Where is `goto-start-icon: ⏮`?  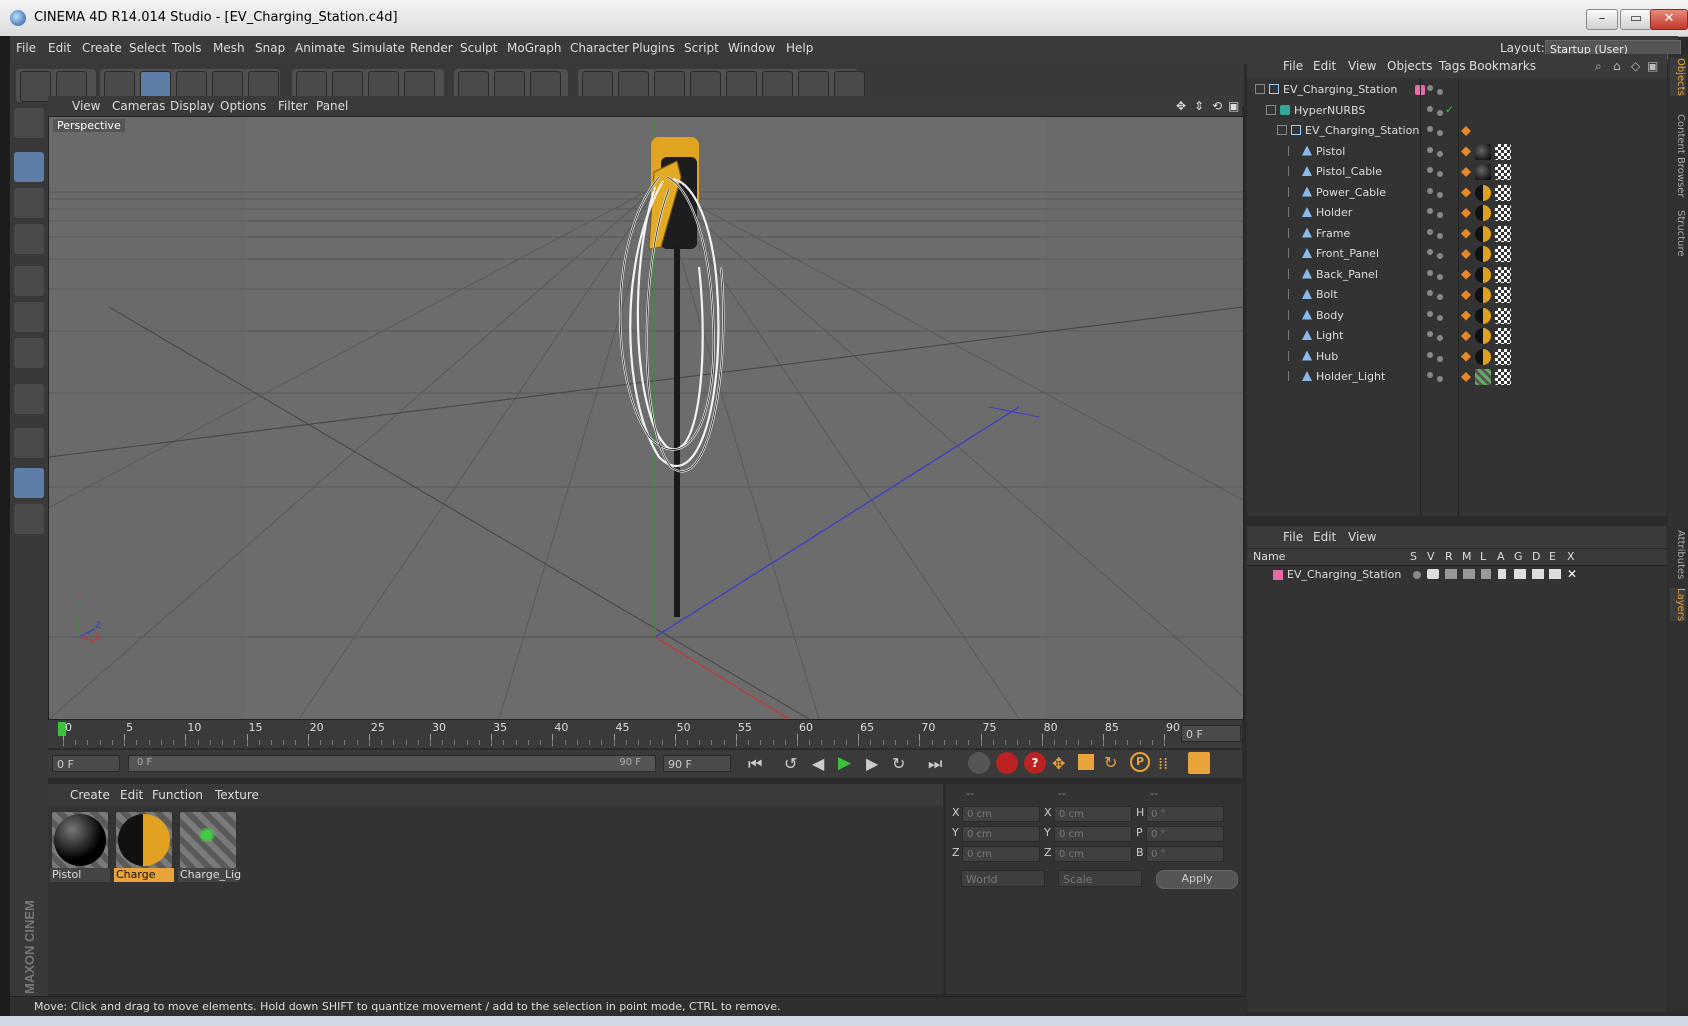
goto-start-icon: ⏮ is located at coordinates (755, 764).